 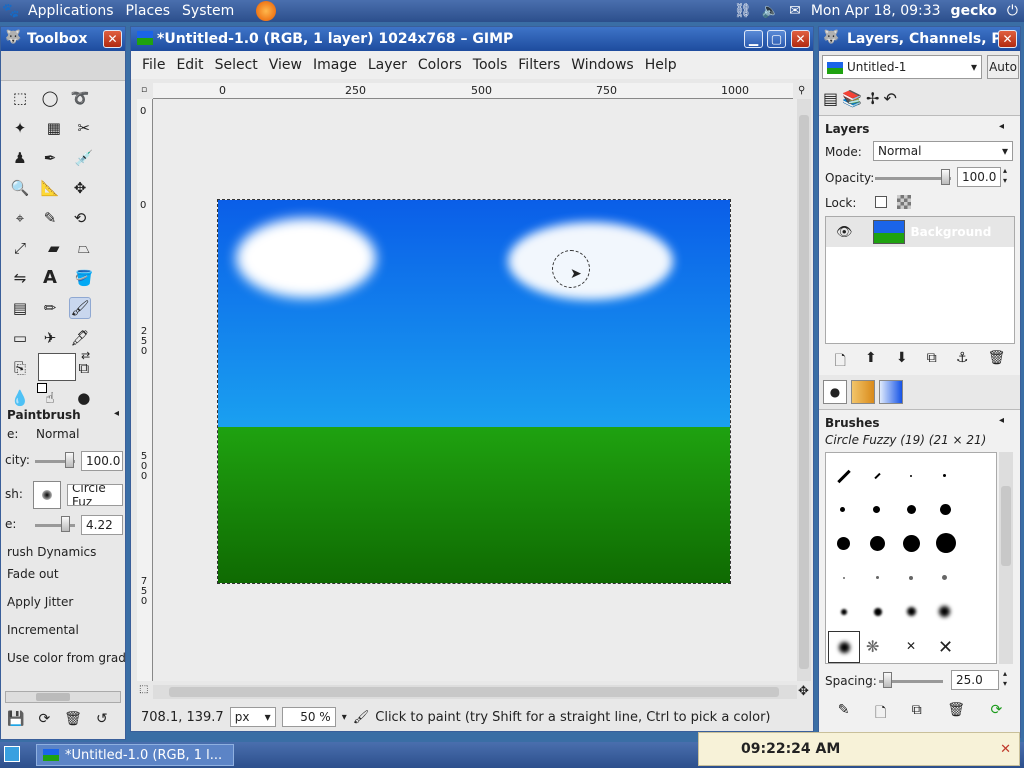 I want to click on navigate-icon: ✥, so click(x=803, y=691).